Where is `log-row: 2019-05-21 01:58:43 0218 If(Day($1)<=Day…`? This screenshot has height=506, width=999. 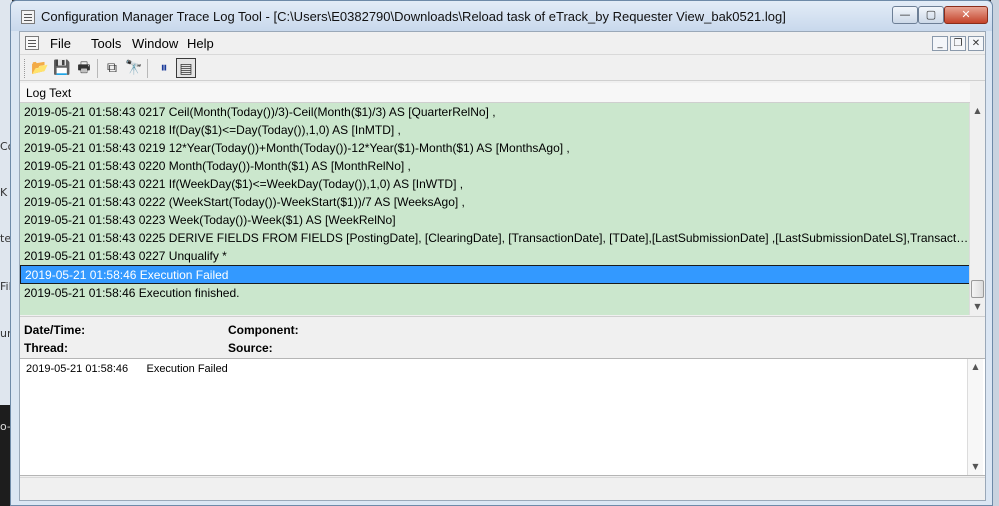 log-row: 2019-05-21 01:58:43 0218 If(Day($1)<=Day… is located at coordinates (495, 130).